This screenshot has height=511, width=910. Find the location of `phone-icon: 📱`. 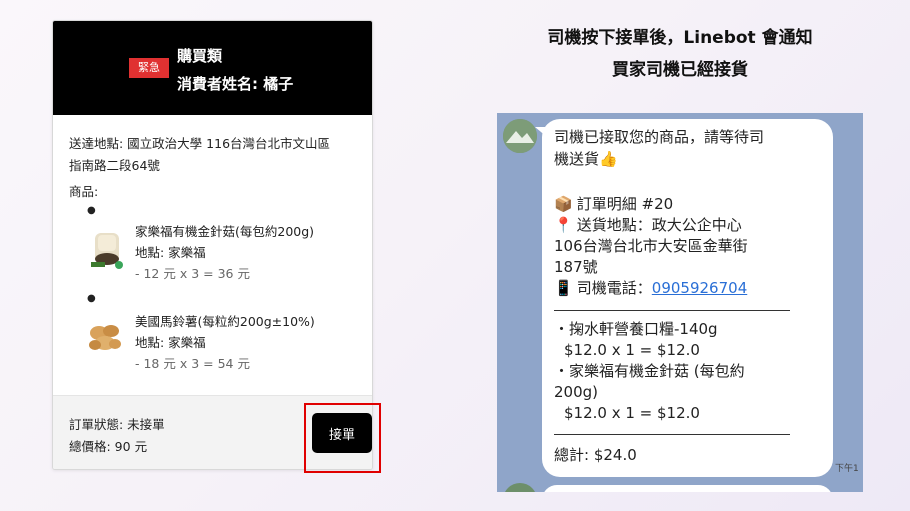

phone-icon: 📱 is located at coordinates (563, 288).